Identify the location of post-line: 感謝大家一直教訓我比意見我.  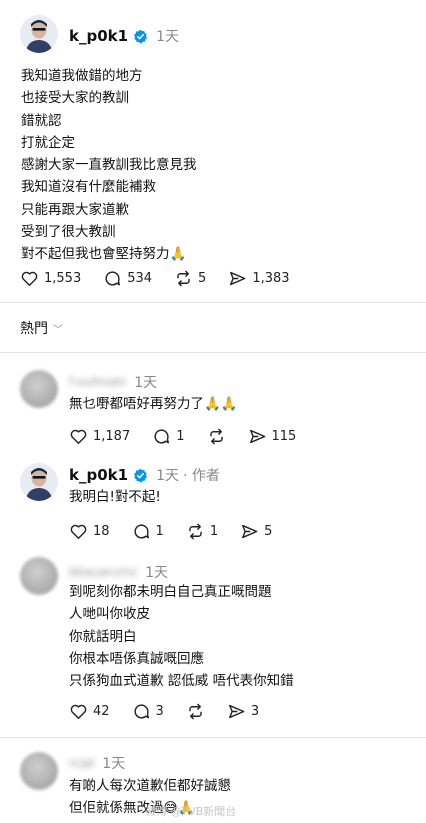
(109, 165).